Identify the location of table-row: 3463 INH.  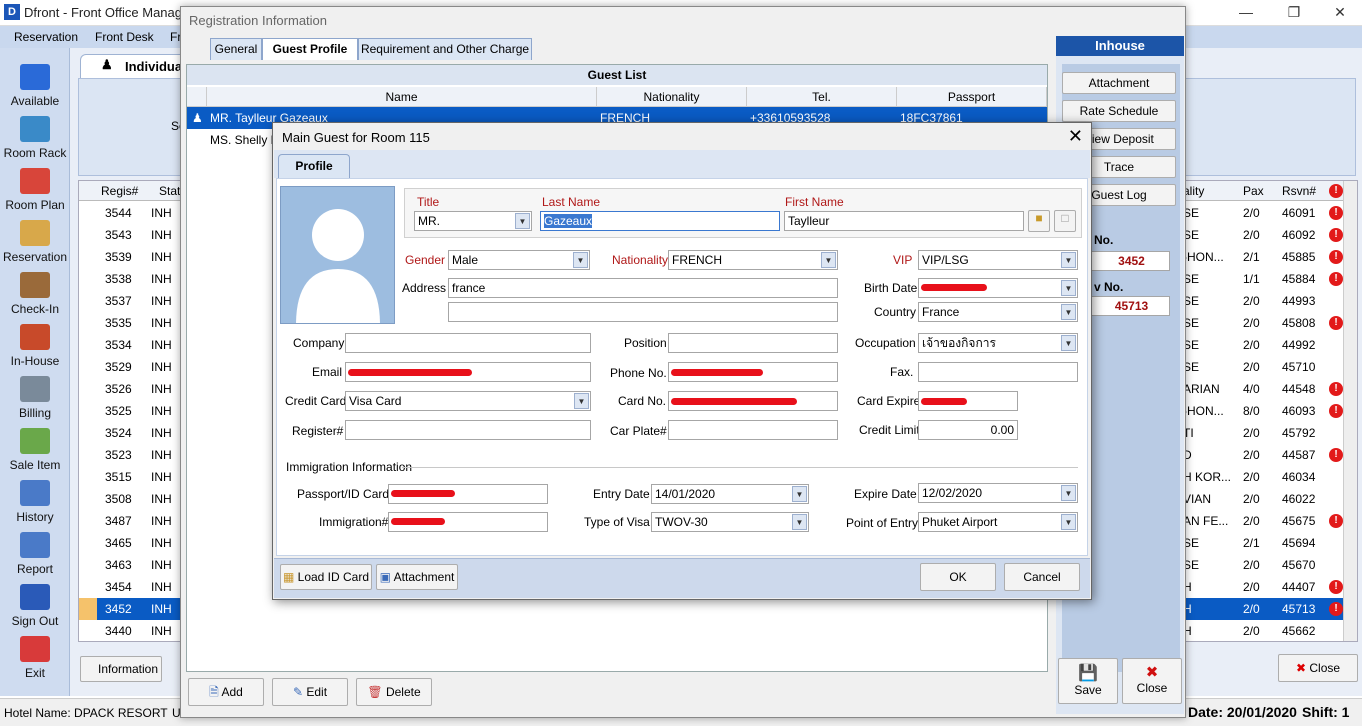
(133, 565).